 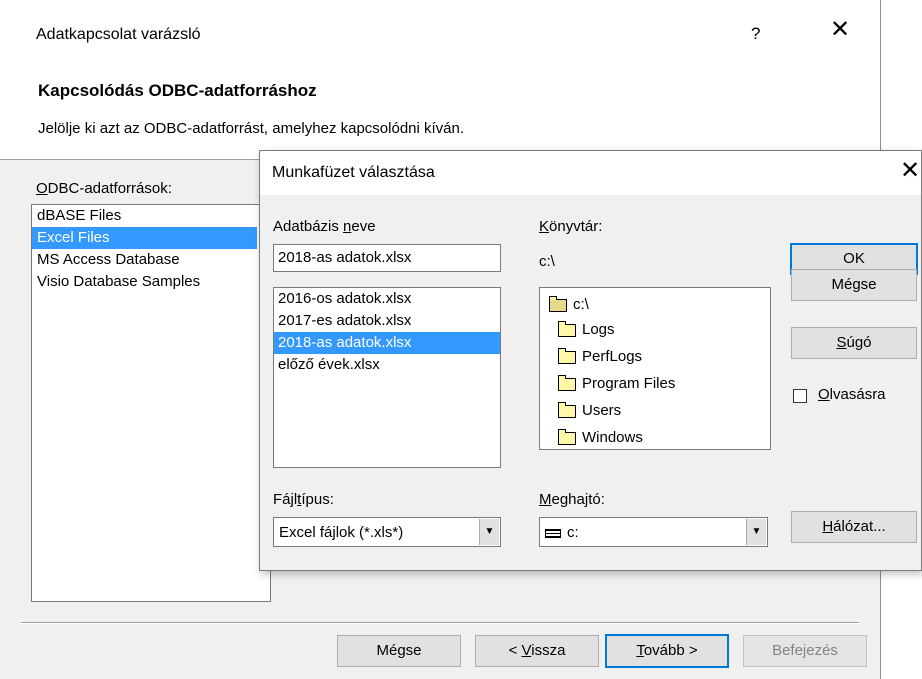 I want to click on directory-label: Könyvtár:, so click(x=570, y=226).